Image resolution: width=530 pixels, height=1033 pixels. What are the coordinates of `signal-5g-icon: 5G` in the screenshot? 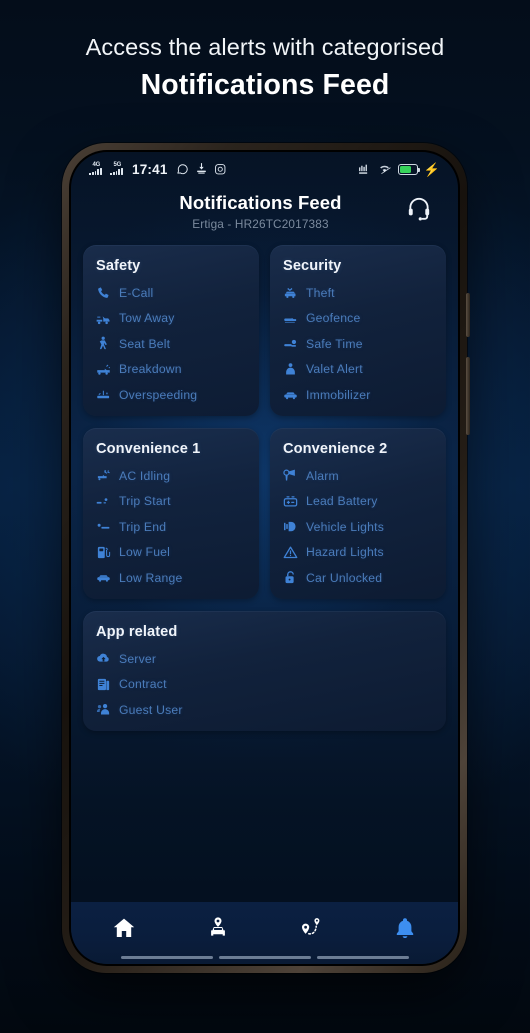 It's located at (118, 168).